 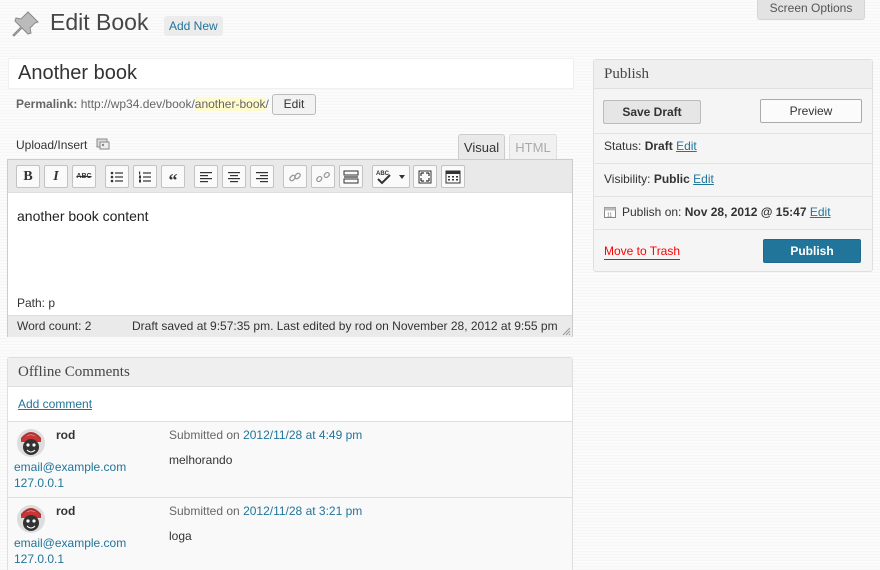 I want to click on visibility-value: Public, so click(x=671, y=179).